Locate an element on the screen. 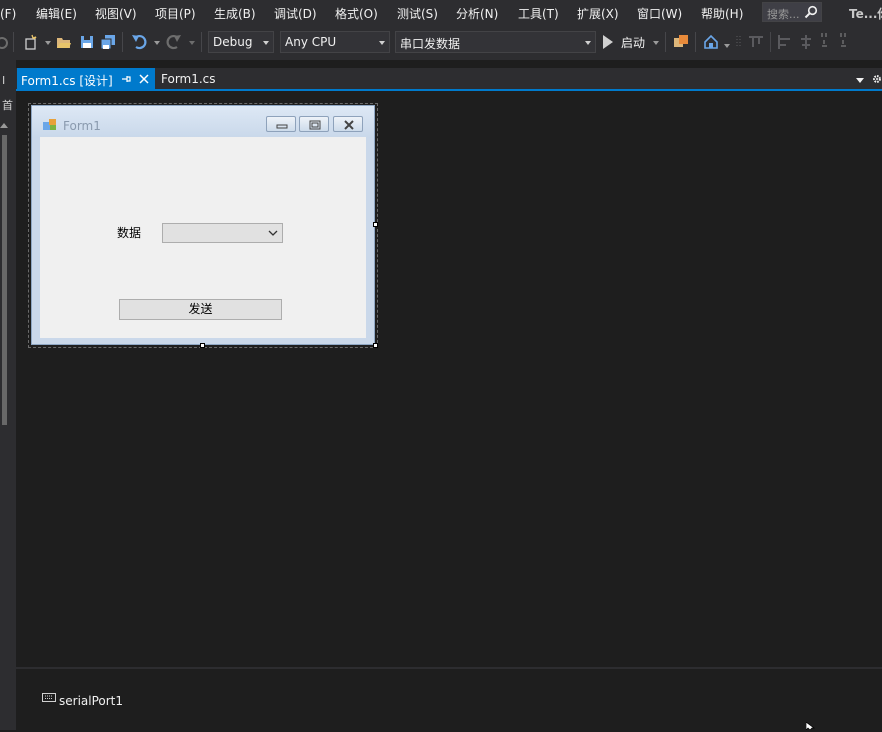  save-all-icon is located at coordinates (108, 42).